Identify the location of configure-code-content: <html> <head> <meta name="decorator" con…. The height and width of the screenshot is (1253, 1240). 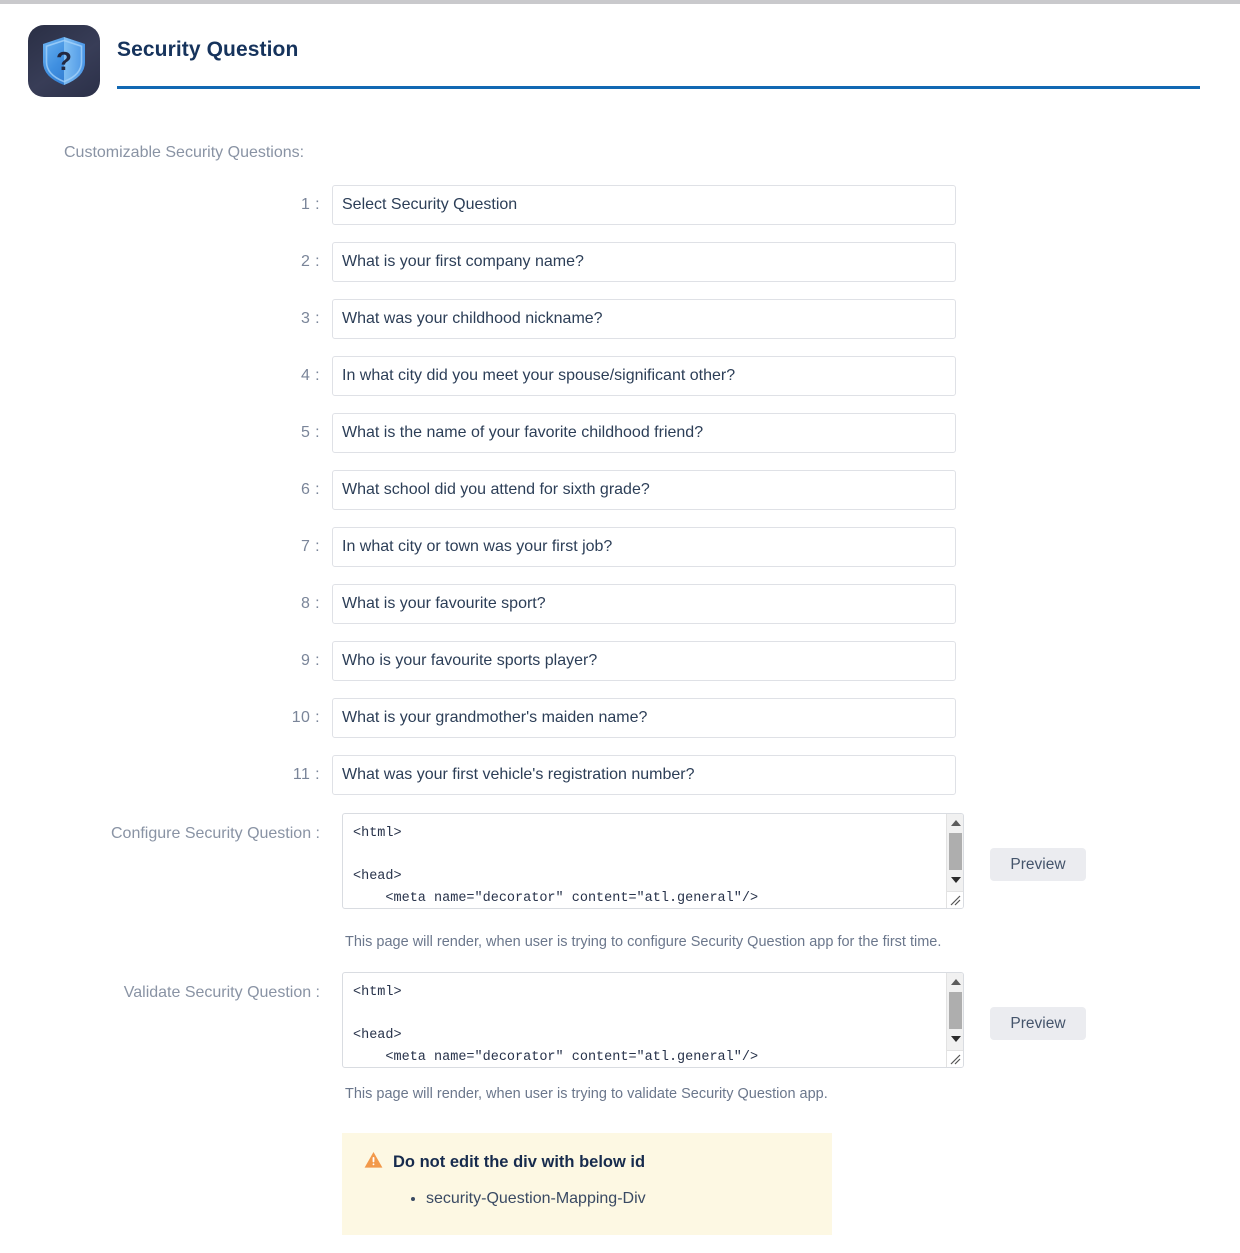
(643, 861).